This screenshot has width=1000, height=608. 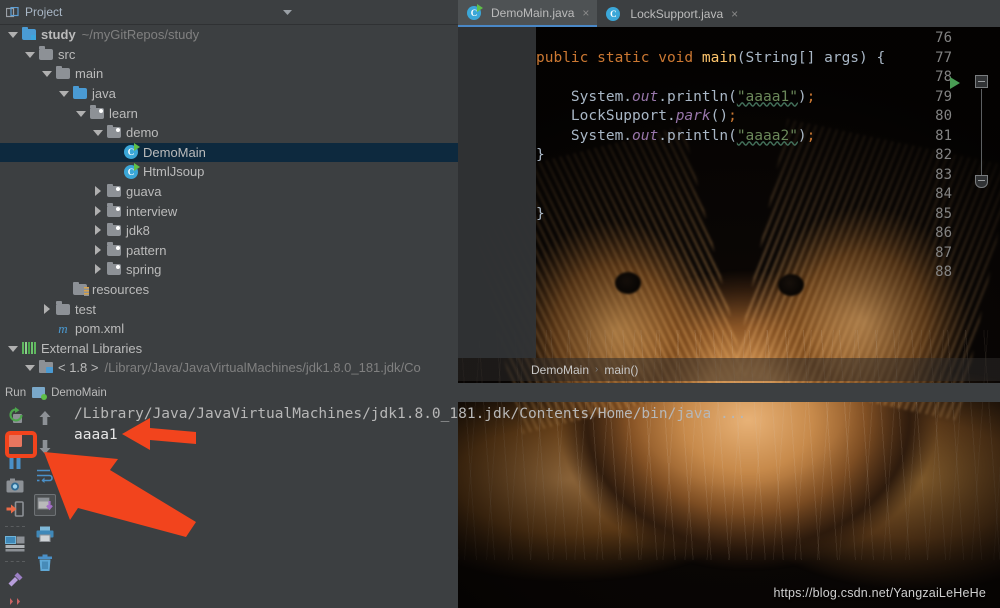 I want to click on breadcrumb-method: main(), so click(x=621, y=370).